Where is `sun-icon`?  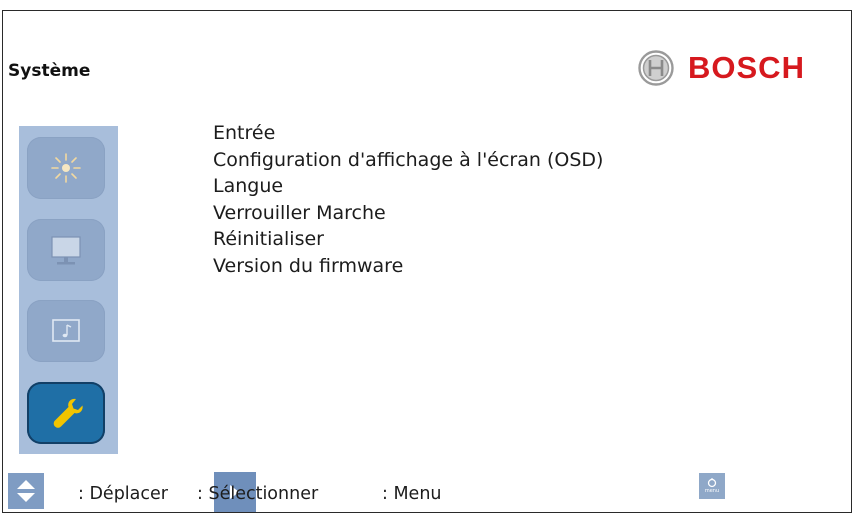
sun-icon is located at coordinates (66, 168).